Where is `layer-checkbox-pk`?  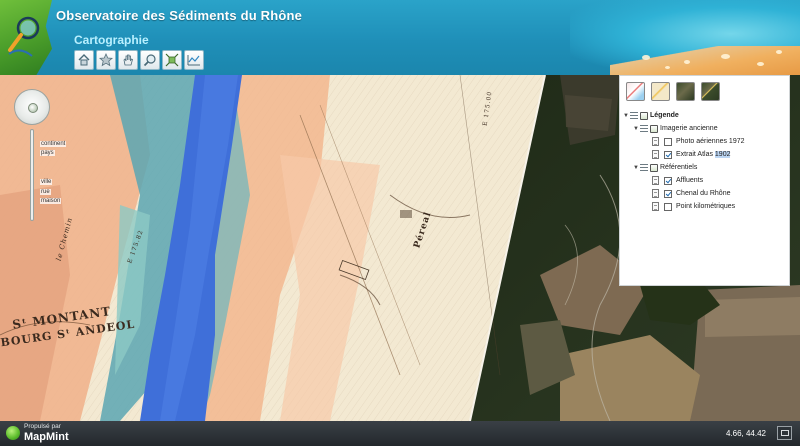
layer-checkbox-pk is located at coordinates (668, 206).